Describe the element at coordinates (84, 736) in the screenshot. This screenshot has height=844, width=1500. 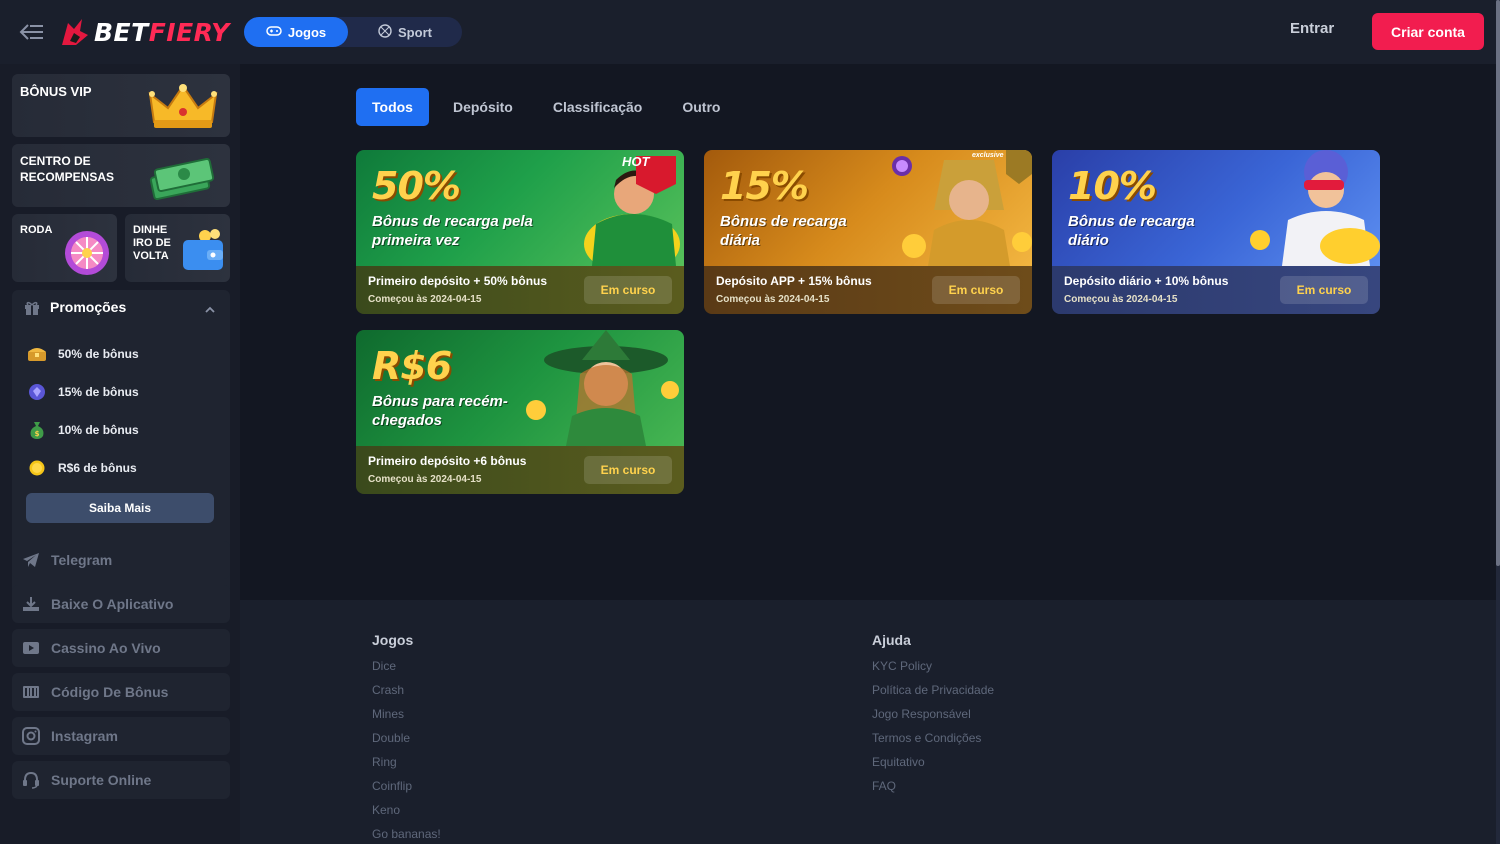
I see `sidebar-item-label: Instagram` at that location.